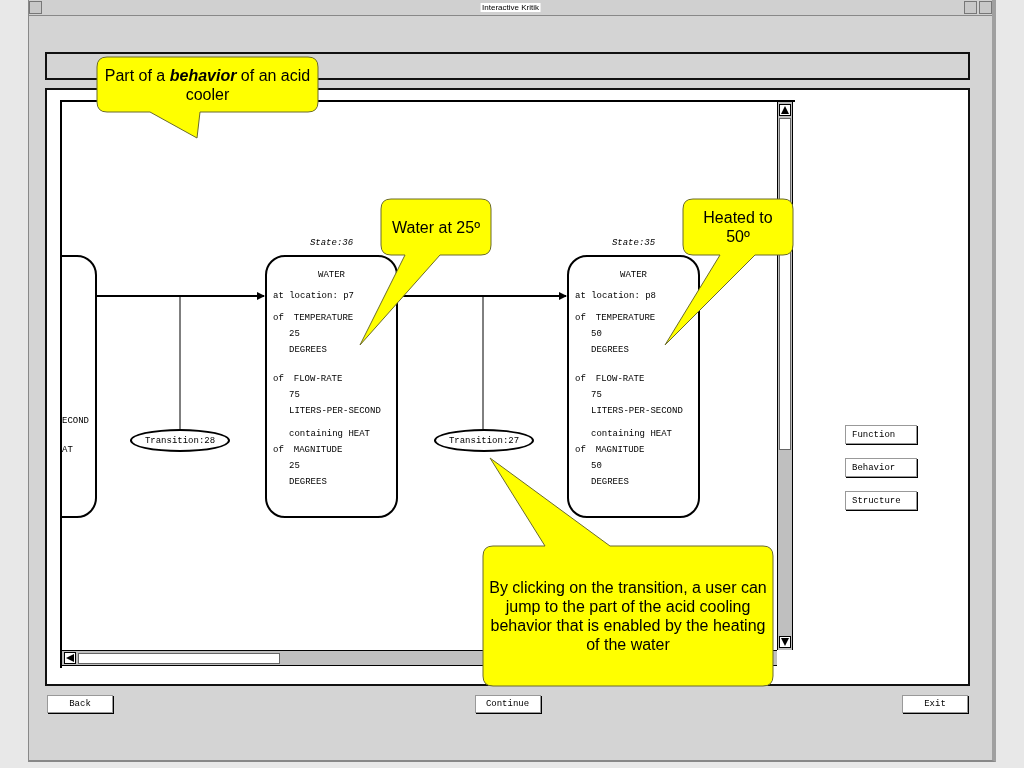 The image size is (1024, 768). I want to click on view-button: Behavior, so click(881, 467).